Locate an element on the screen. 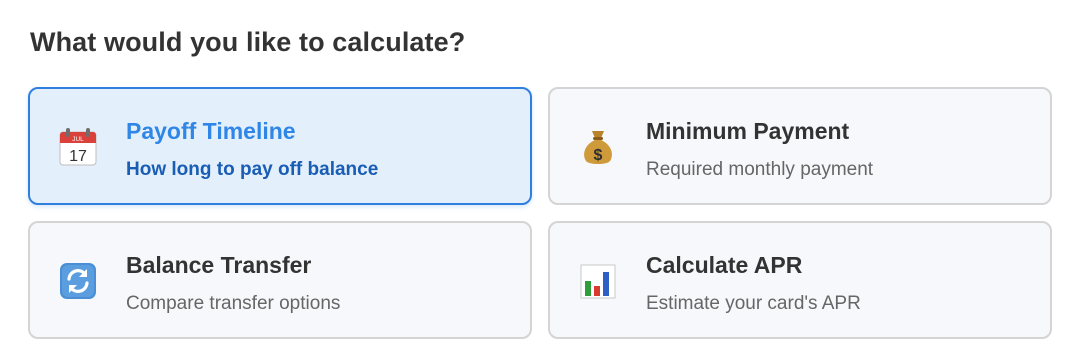 The image size is (1088, 362). svg-text: JUL is located at coordinates (78, 139).